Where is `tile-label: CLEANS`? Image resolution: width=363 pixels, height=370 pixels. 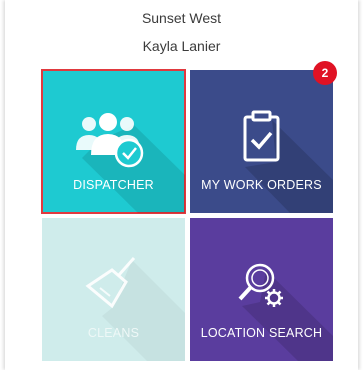
tile-label: CLEANS is located at coordinates (113, 333).